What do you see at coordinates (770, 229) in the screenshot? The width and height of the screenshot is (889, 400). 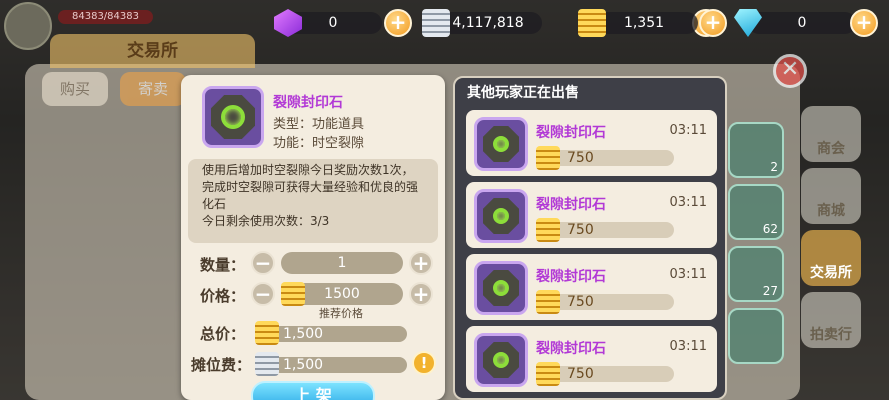 I see `slot-count: 62` at bounding box center [770, 229].